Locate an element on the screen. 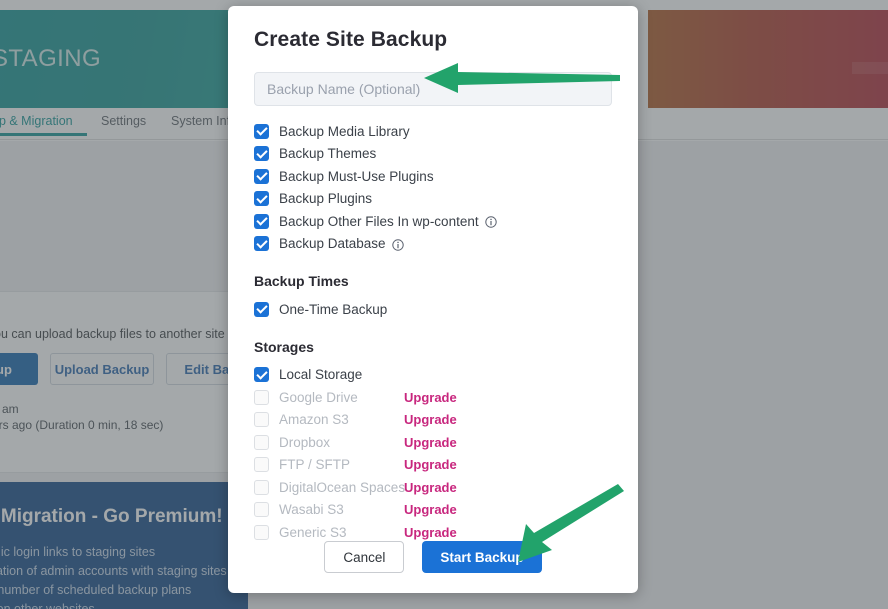  cancel-button: Cancel is located at coordinates (364, 557).